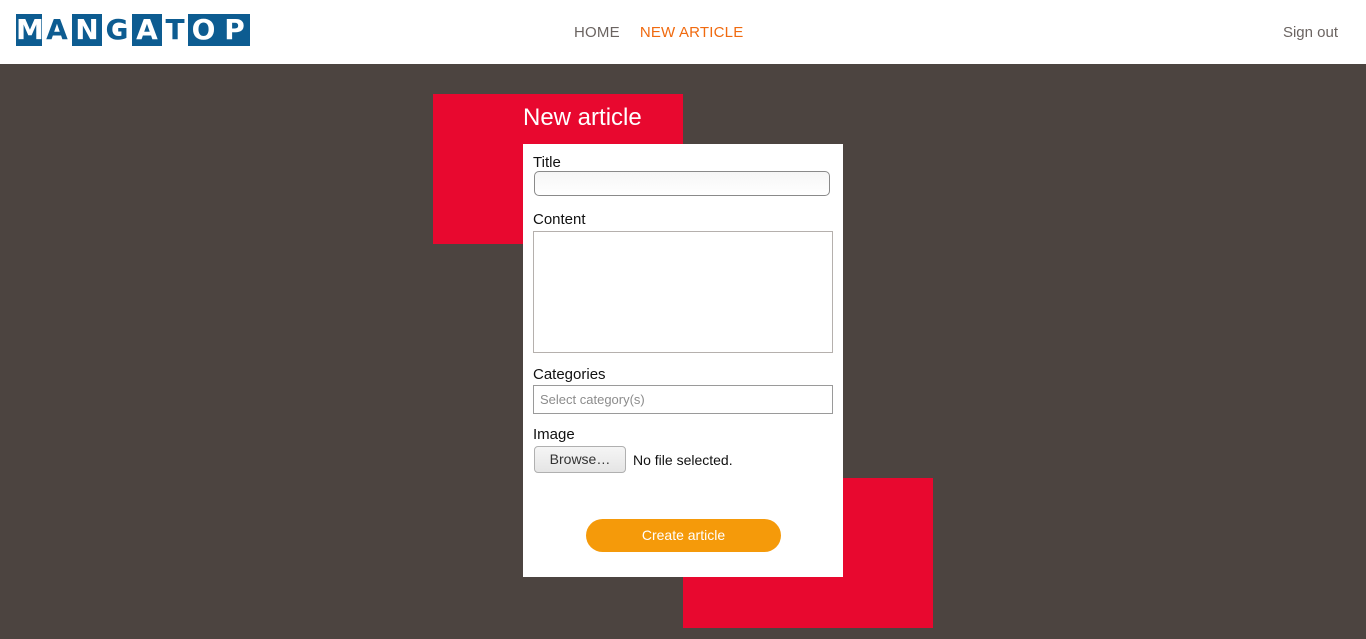 Image resolution: width=1366 pixels, height=639 pixels. Describe the element at coordinates (203, 30) in the screenshot. I see `logo-letter: O` at that location.